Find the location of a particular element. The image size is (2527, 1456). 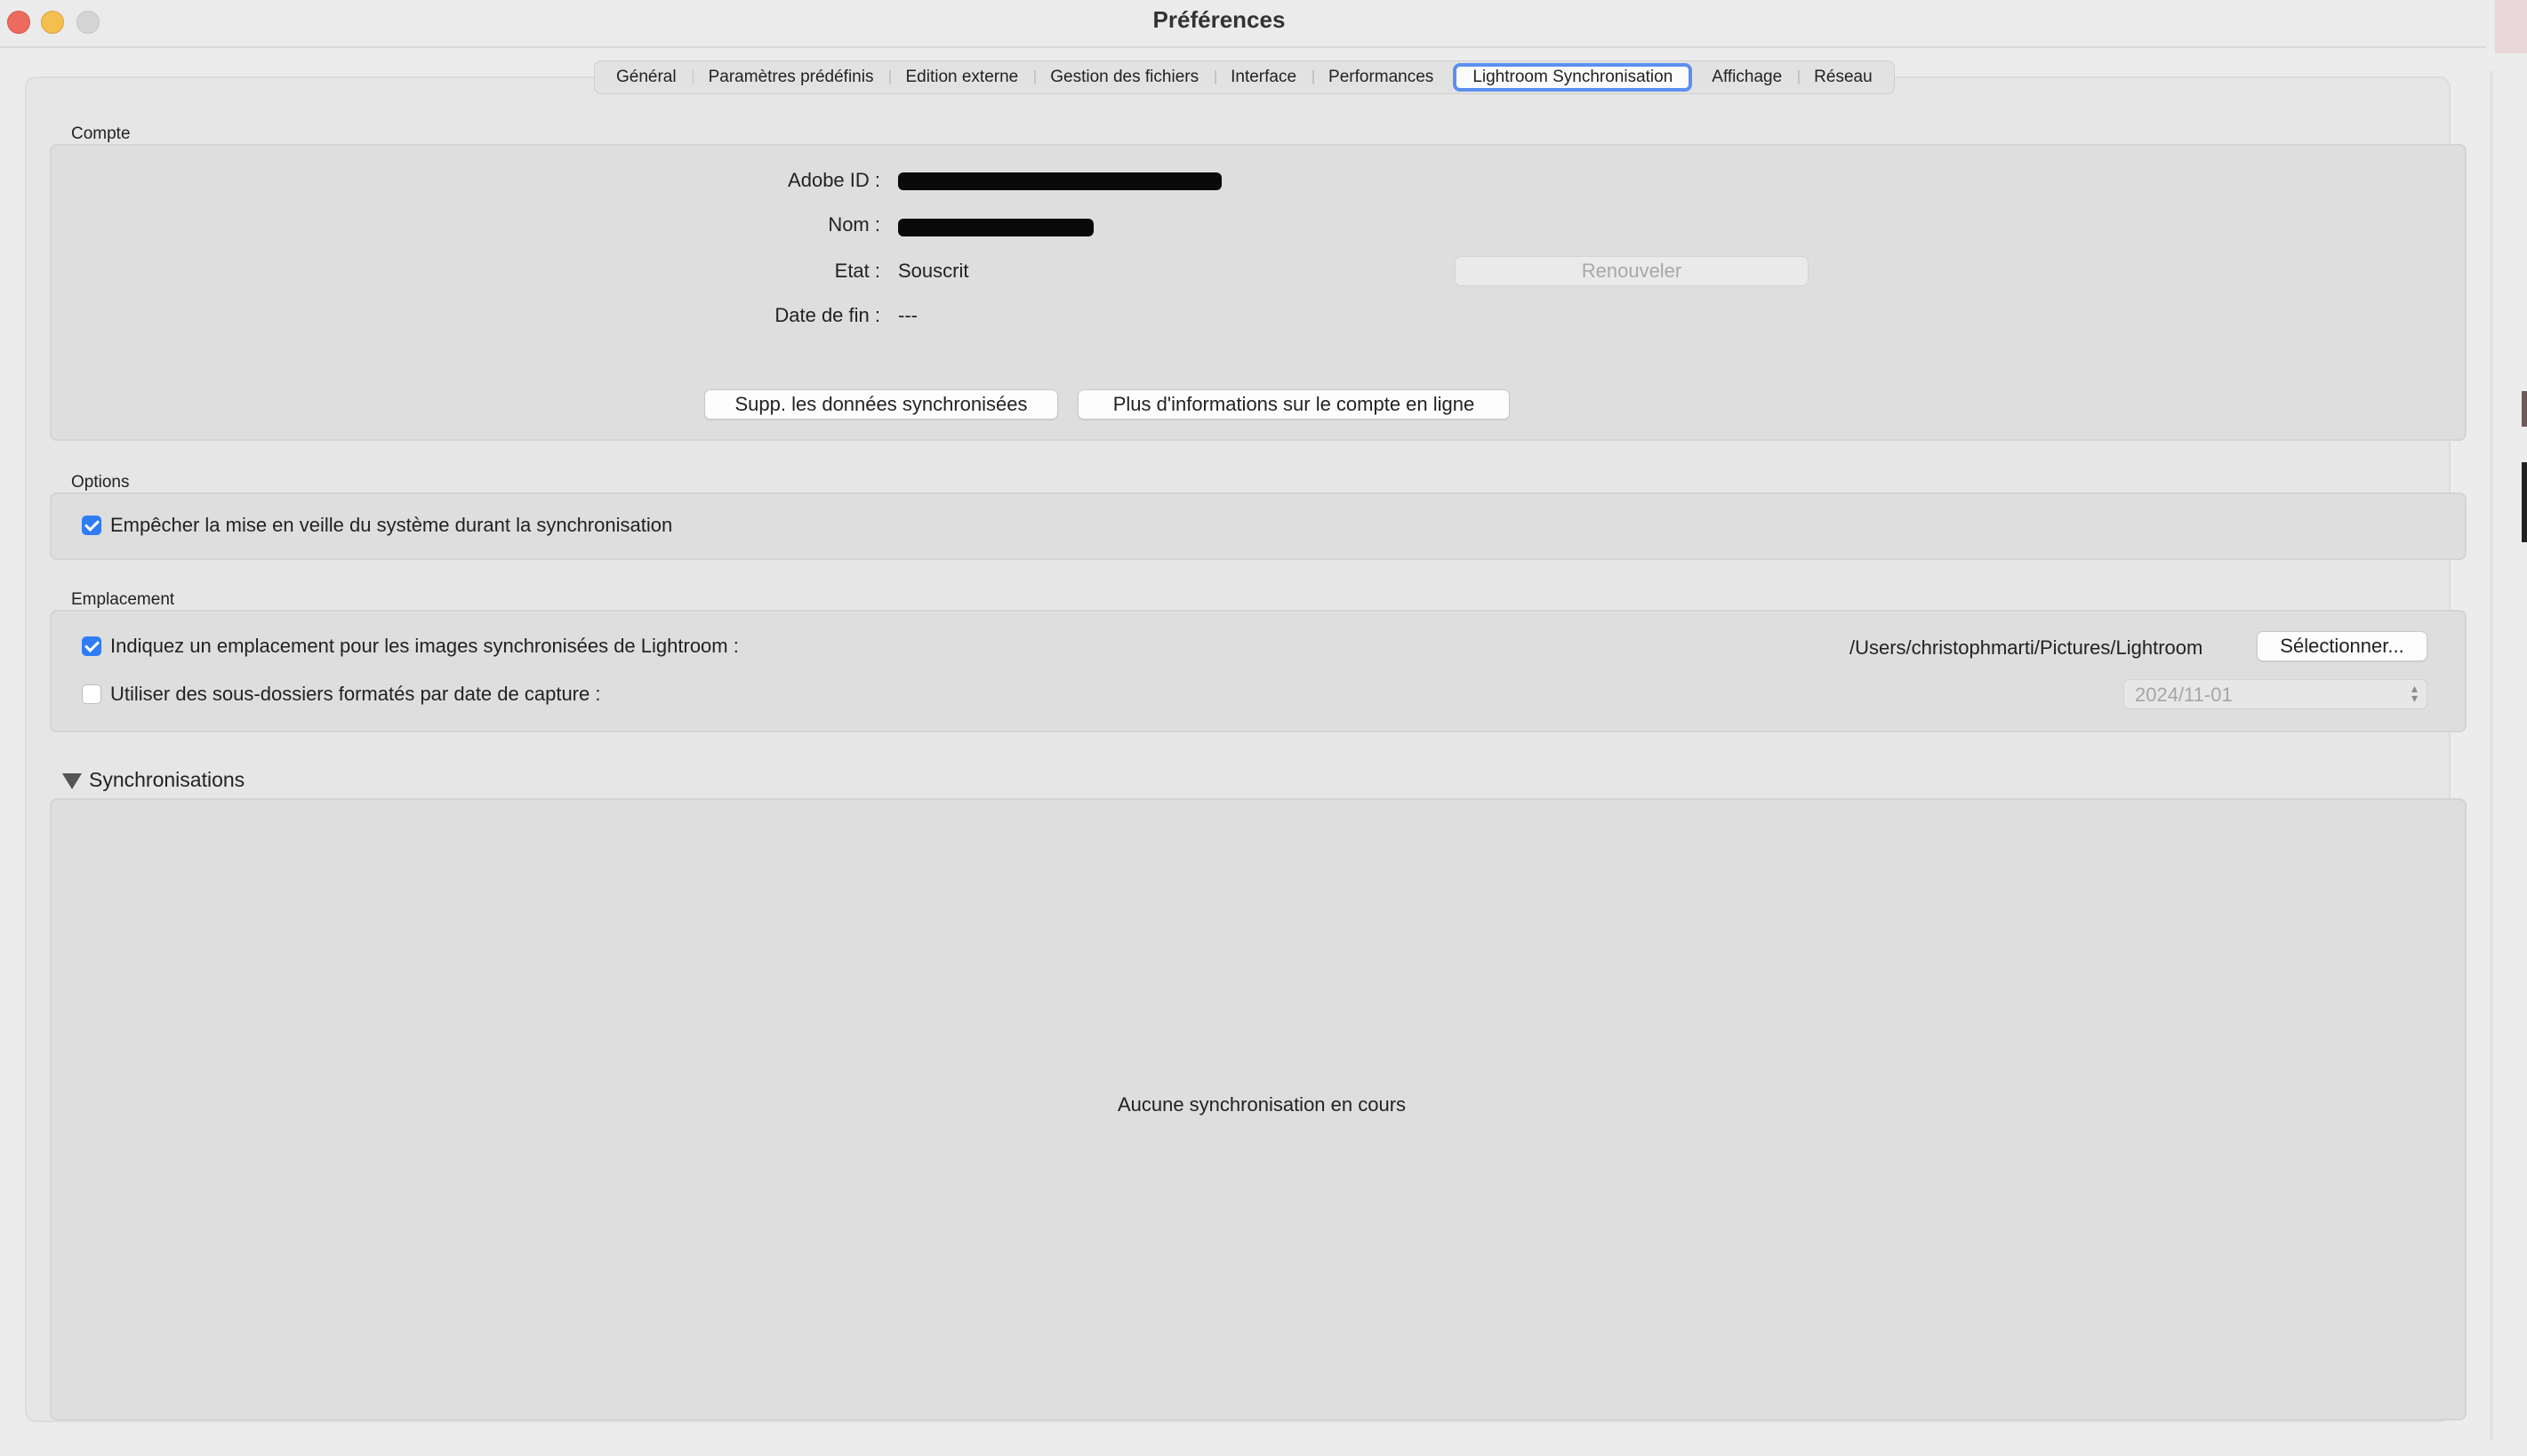

name-redacted is located at coordinates (996, 227).